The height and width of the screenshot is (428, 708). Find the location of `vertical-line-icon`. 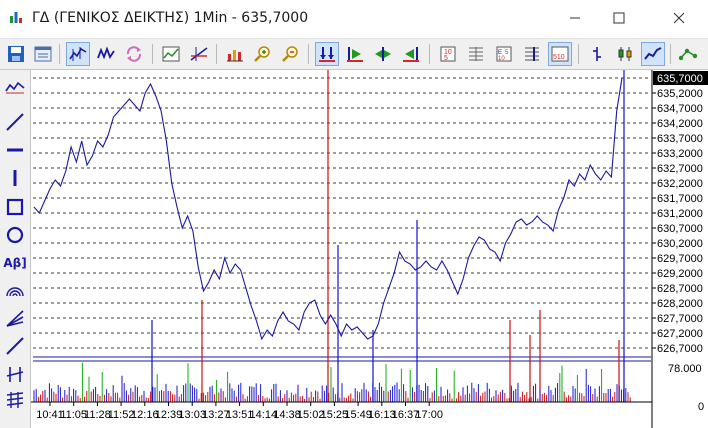

vertical-line-icon is located at coordinates (15, 178).